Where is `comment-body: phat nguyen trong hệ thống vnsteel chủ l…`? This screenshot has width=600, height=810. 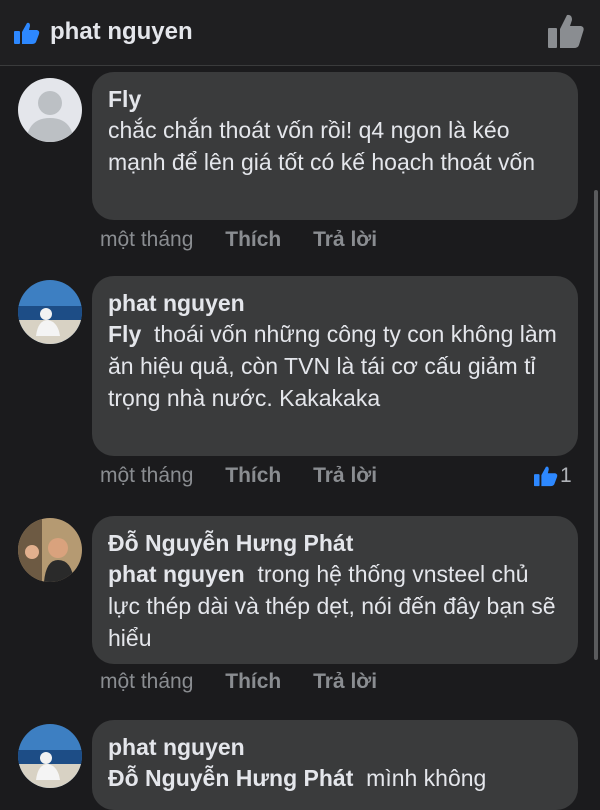
comment-body: phat nguyen trong hệ thống vnsteel chủ l… is located at coordinates (335, 606).